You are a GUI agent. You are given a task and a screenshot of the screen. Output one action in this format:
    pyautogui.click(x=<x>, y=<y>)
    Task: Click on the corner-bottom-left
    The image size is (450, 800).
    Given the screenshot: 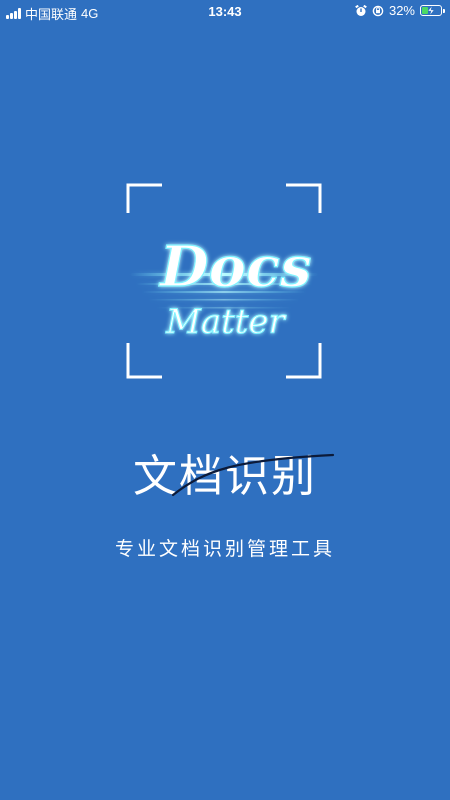 What is the action you would take?
    pyautogui.click(x=144, y=361)
    